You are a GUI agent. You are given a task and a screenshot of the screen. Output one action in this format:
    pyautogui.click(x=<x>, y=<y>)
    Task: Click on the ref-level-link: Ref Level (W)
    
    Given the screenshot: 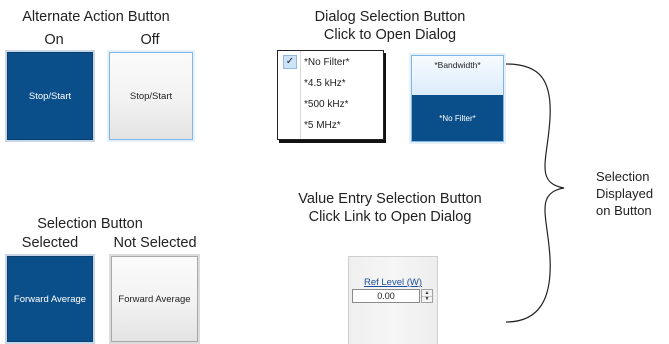 What is the action you would take?
    pyautogui.click(x=393, y=282)
    